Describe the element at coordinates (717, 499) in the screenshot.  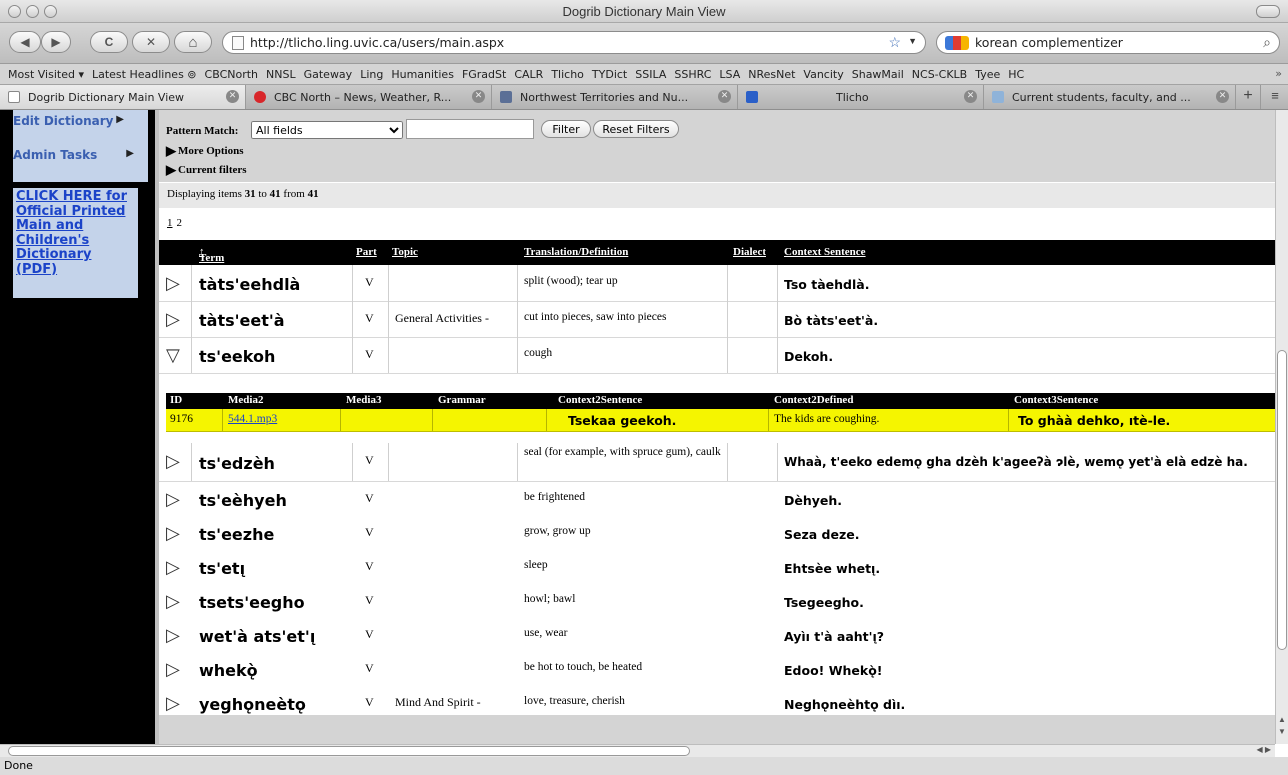
I see `table-row: ▷ ts'eèhyeh V be frightened Dèhyeh.` at that location.